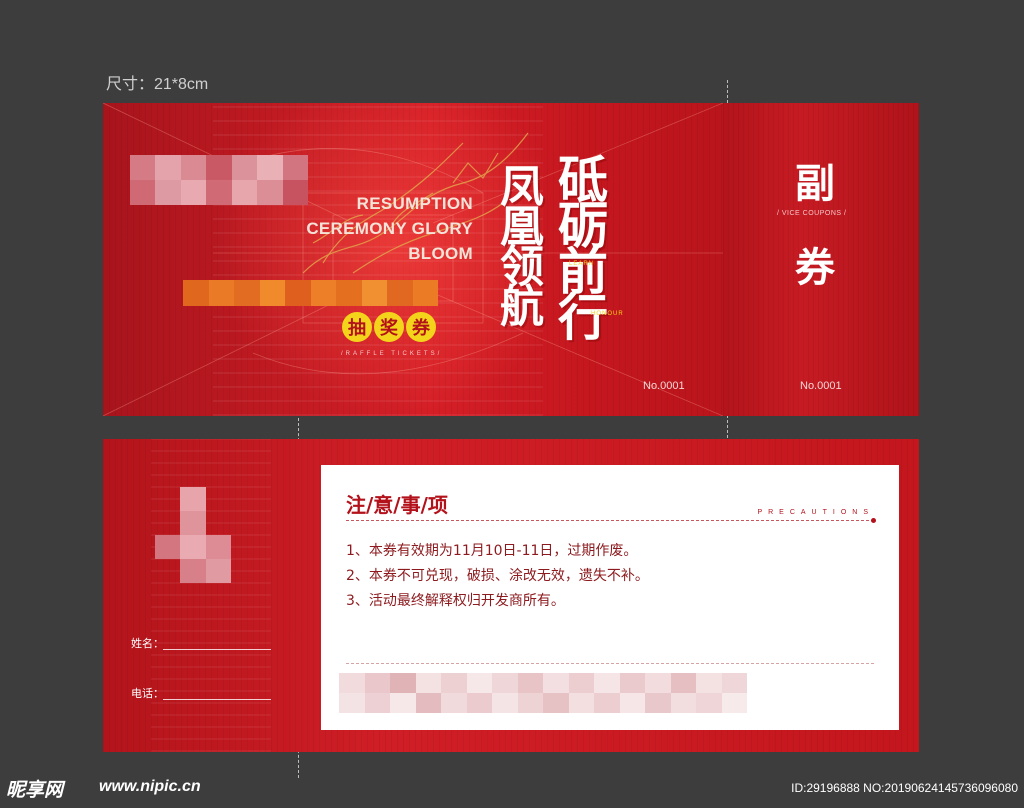  Describe the element at coordinates (440, 253) in the screenshot. I see `english-title-line-3: BLOOM` at that location.